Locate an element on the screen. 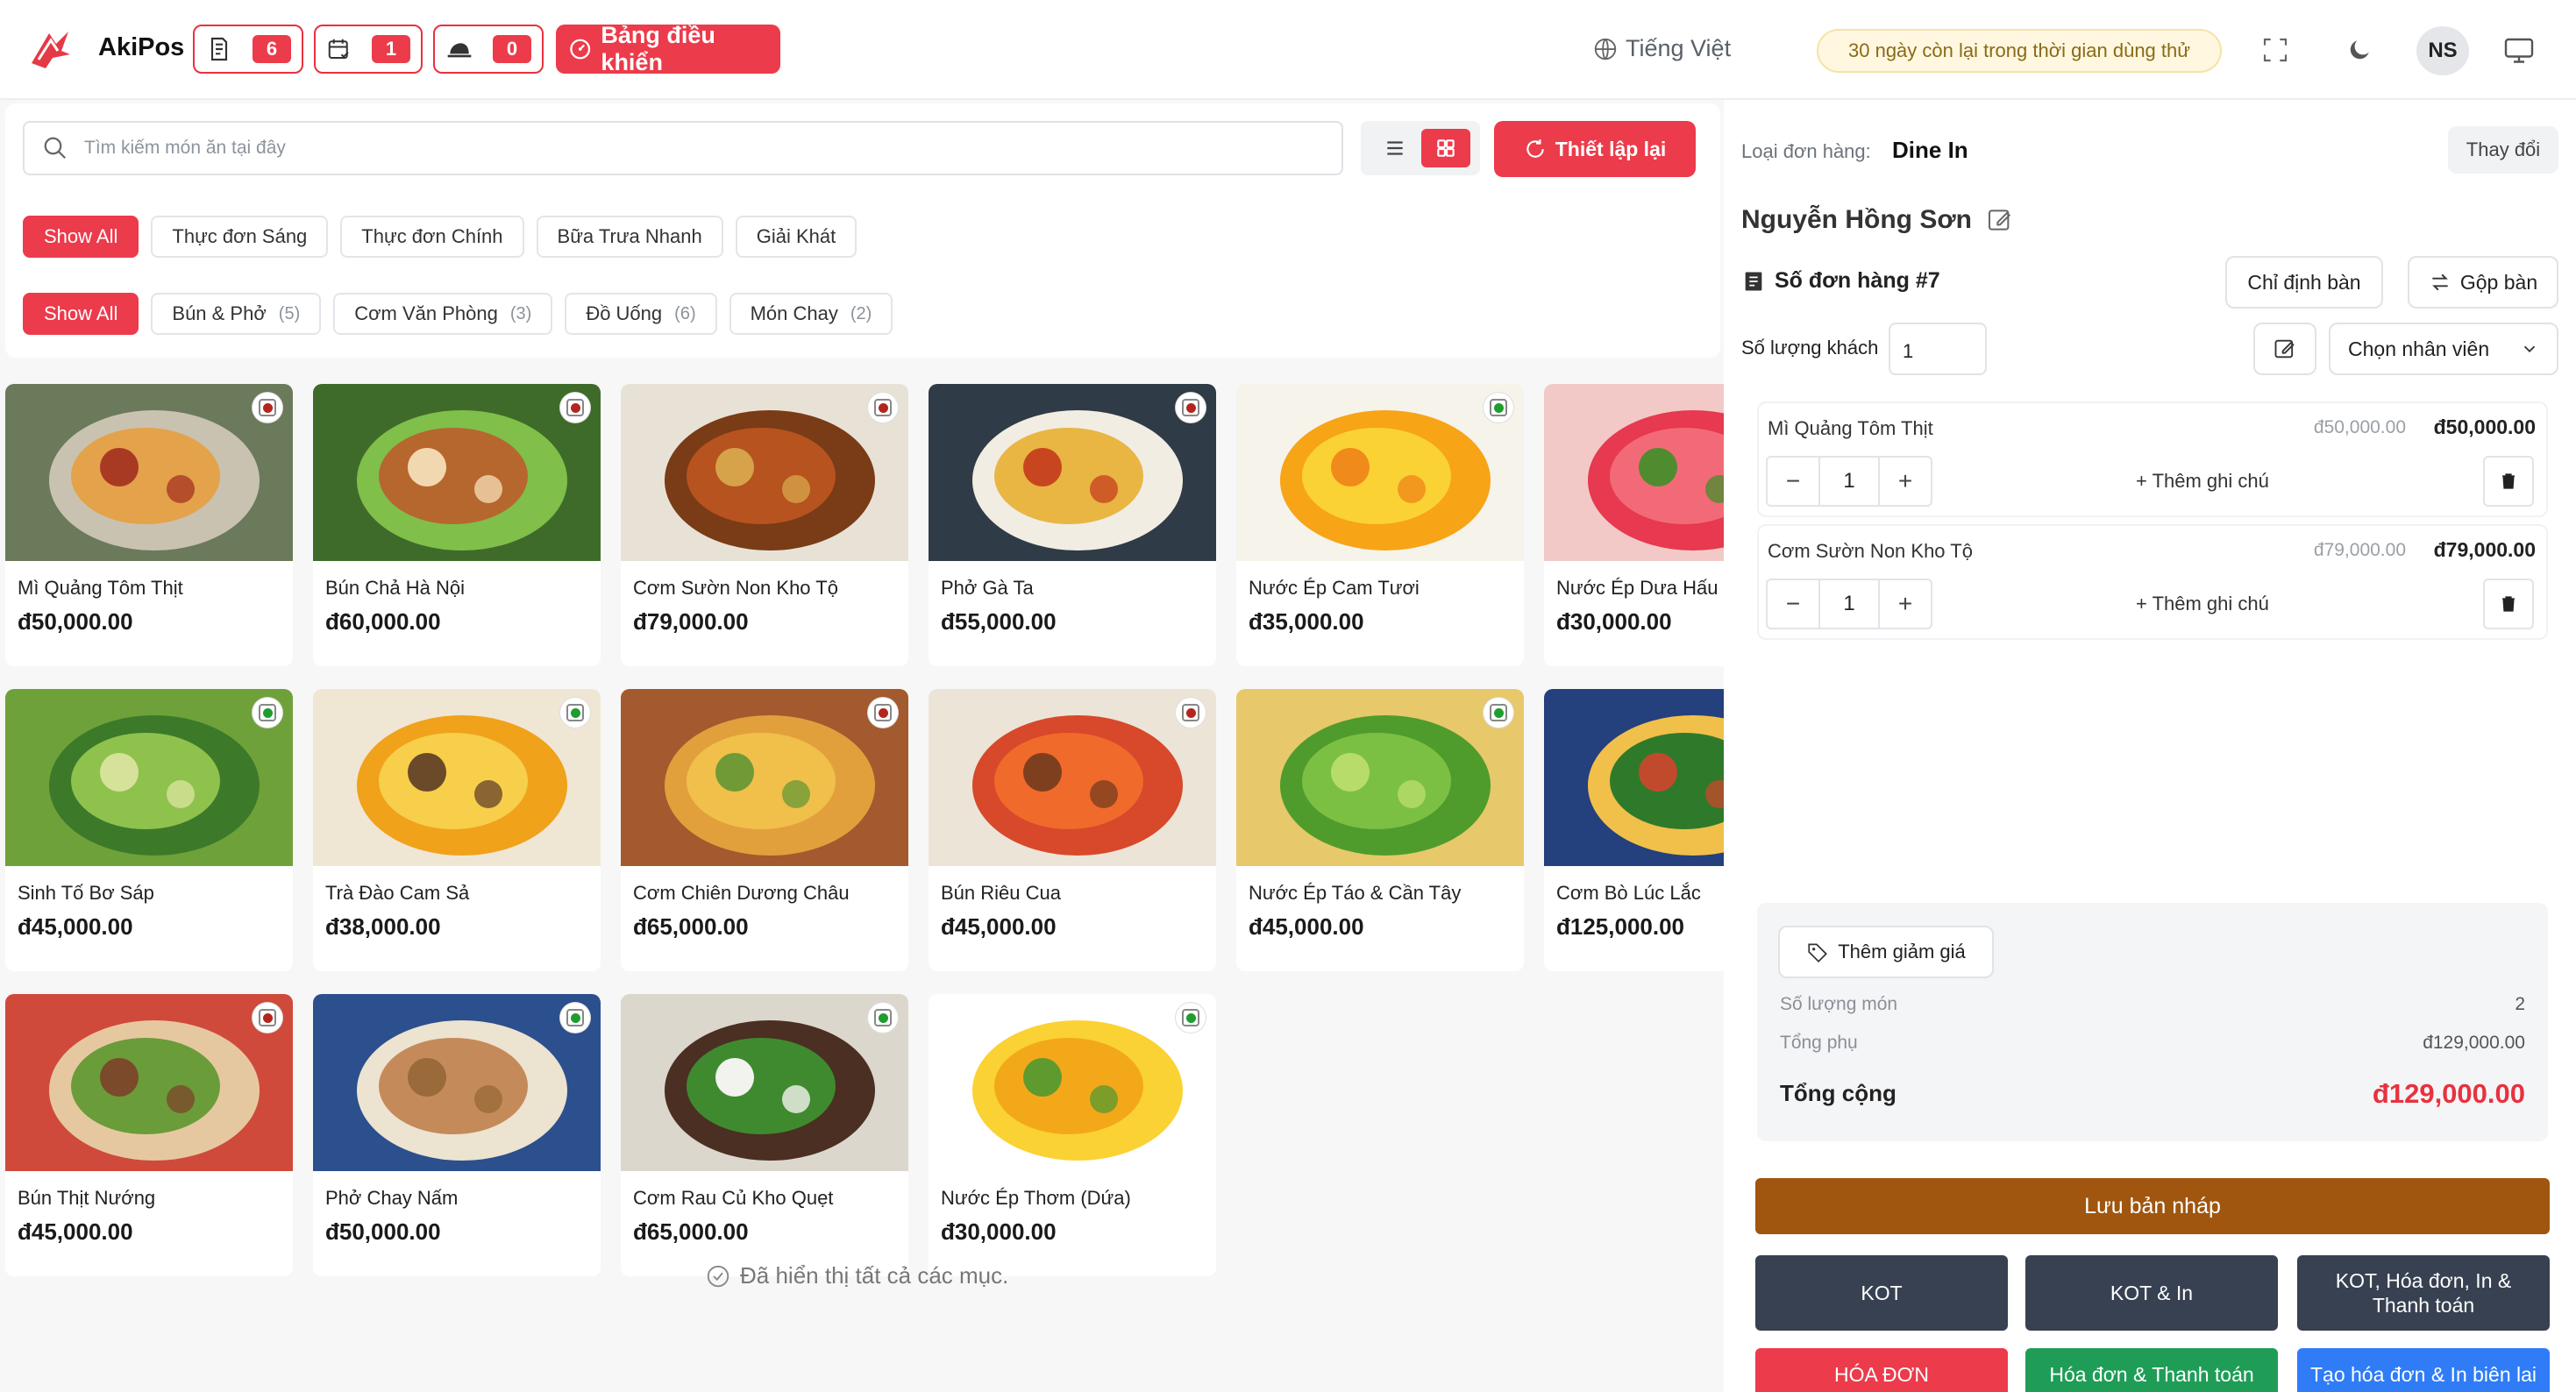 The height and width of the screenshot is (1392, 2576). menu-chip-quick-lunch: Bữa Trưa Nhanh is located at coordinates (629, 237).